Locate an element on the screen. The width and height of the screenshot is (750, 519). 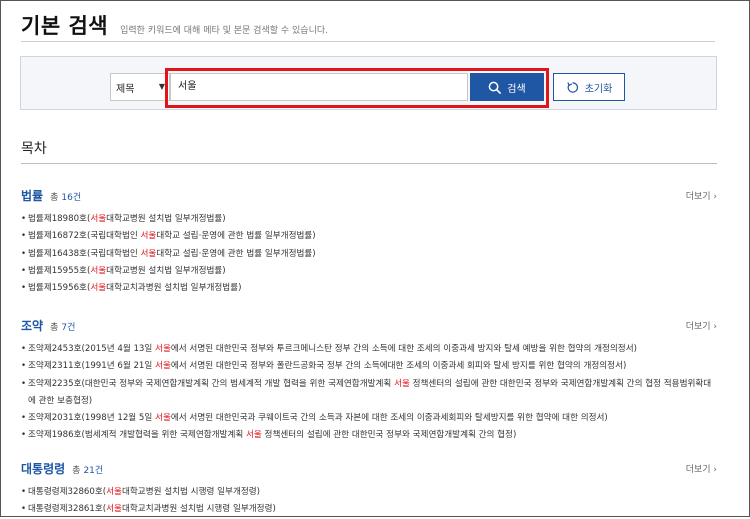
list-item: • 대통령령제32861호(서울대학교치과병원 설치법 시행령 일부개정령) is located at coordinates (371, 509).